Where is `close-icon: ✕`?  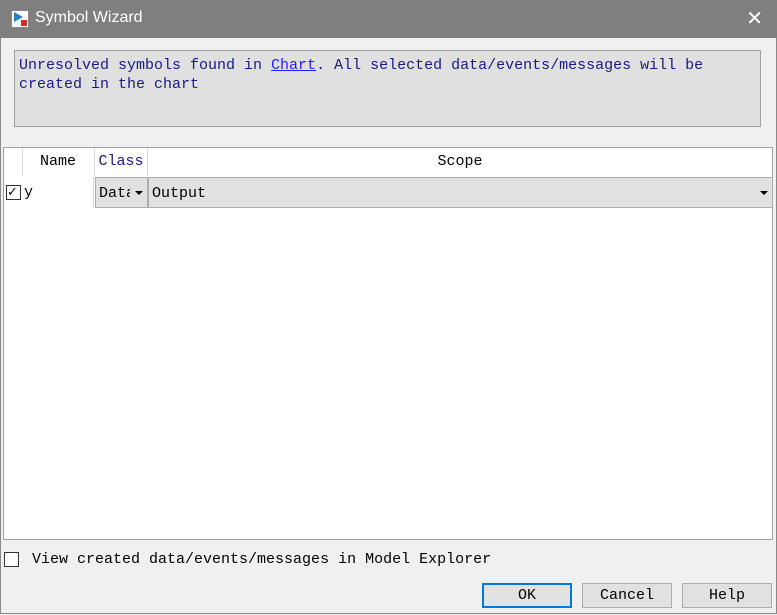 close-icon: ✕ is located at coordinates (754, 18).